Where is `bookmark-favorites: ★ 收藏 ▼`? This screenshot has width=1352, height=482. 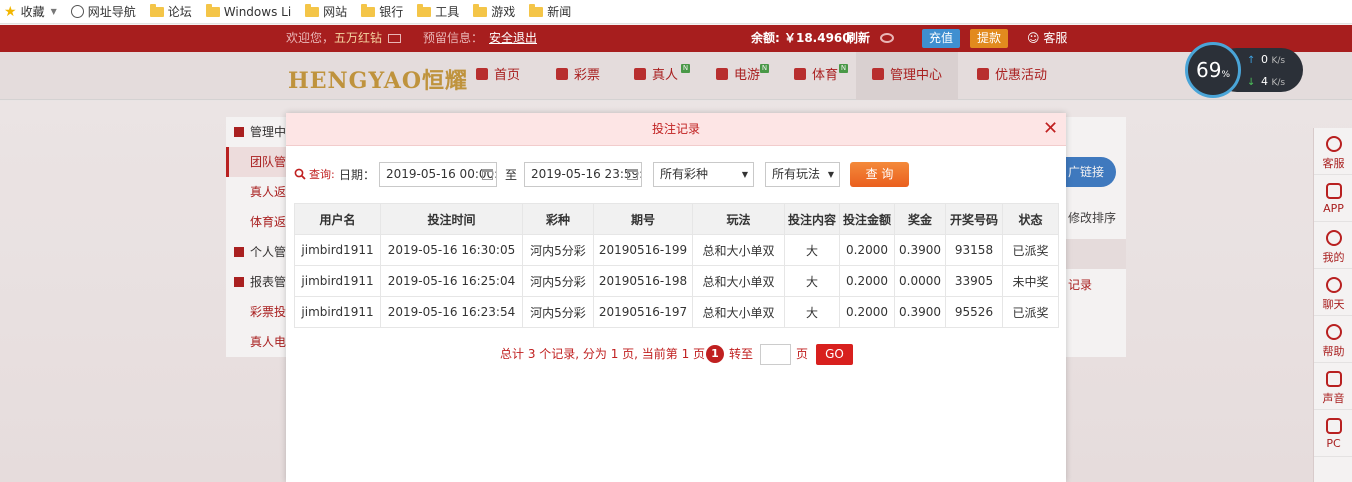 bookmark-favorites: ★ 收藏 ▼ is located at coordinates (30, 11).